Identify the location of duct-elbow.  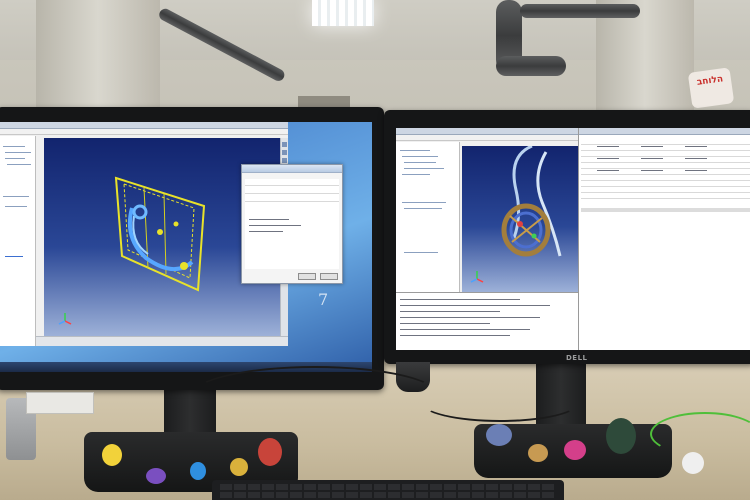
(531, 66).